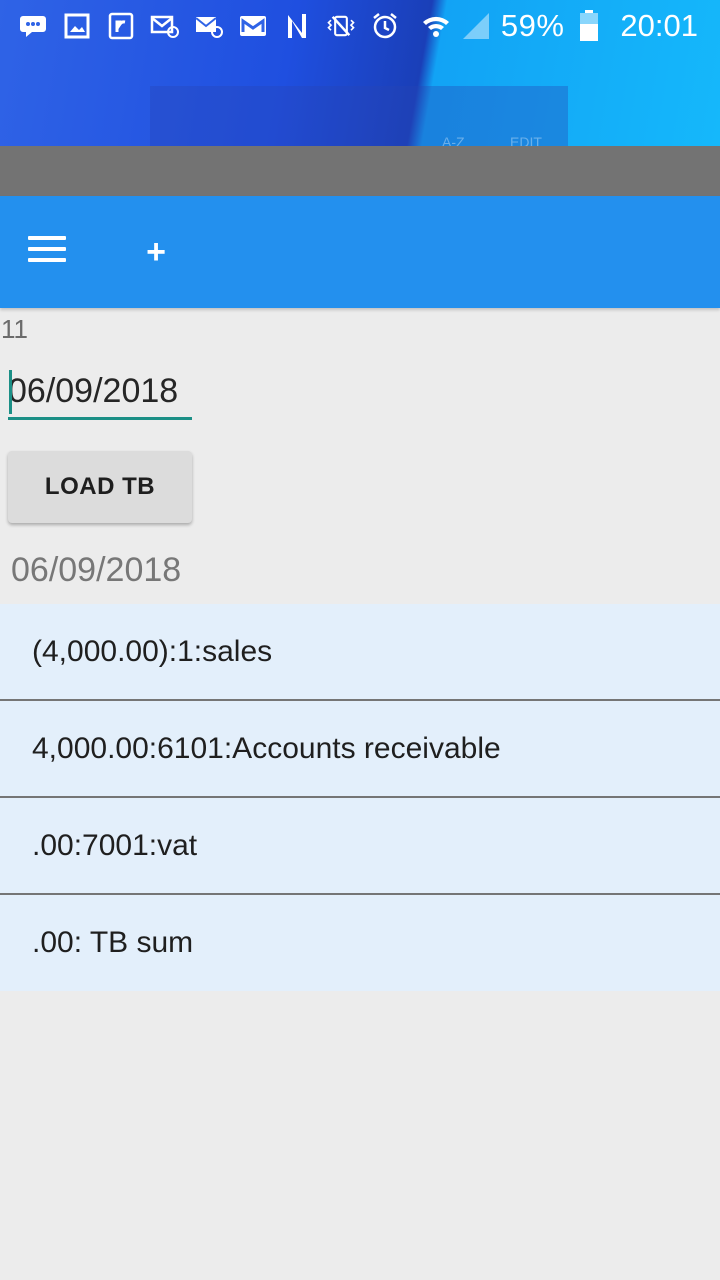  Describe the element at coordinates (253, 26) in the screenshot. I see `gmail-icon` at that location.